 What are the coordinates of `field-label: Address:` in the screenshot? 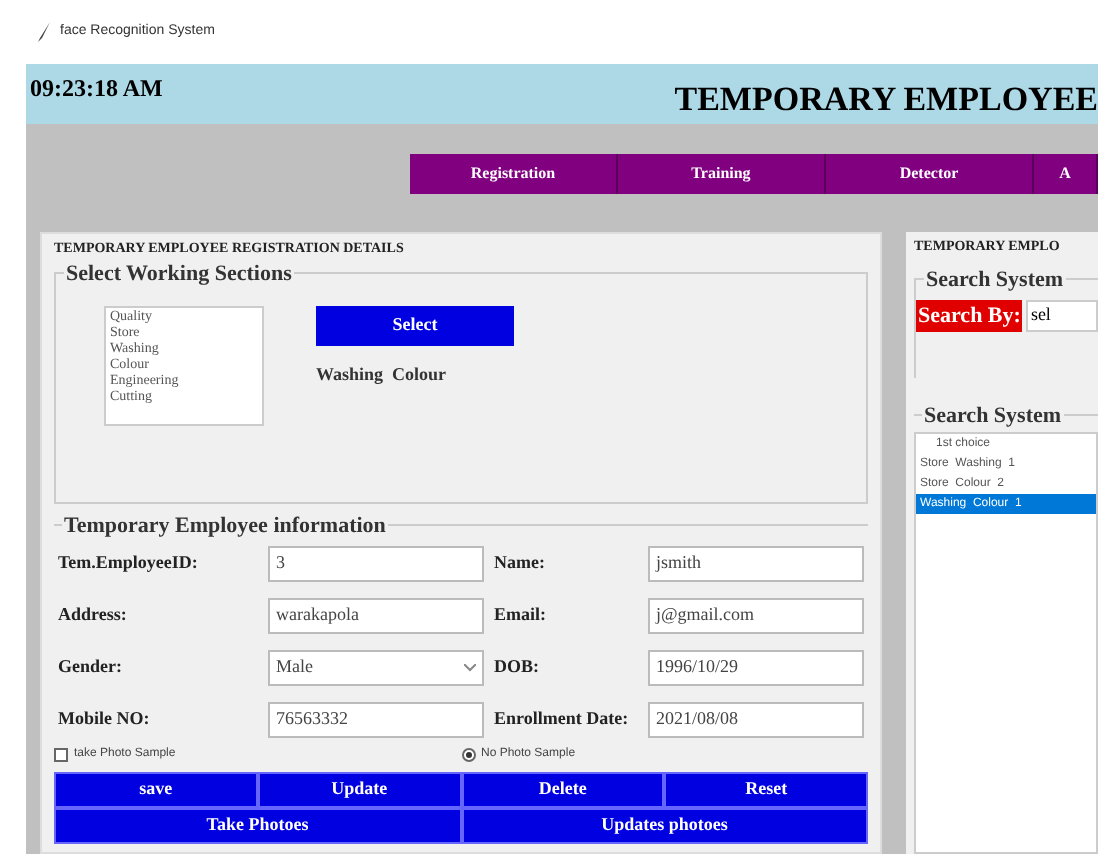 It's located at (93, 614).